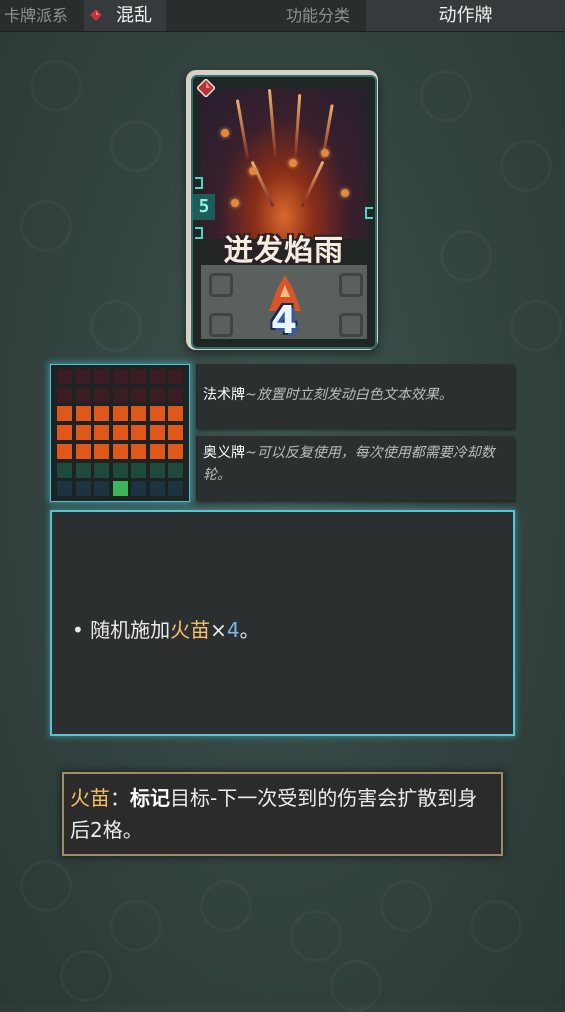 The height and width of the screenshot is (1012, 565). What do you see at coordinates (134, 15) in the screenshot?
I see `faction-value: 混乱` at bounding box center [134, 15].